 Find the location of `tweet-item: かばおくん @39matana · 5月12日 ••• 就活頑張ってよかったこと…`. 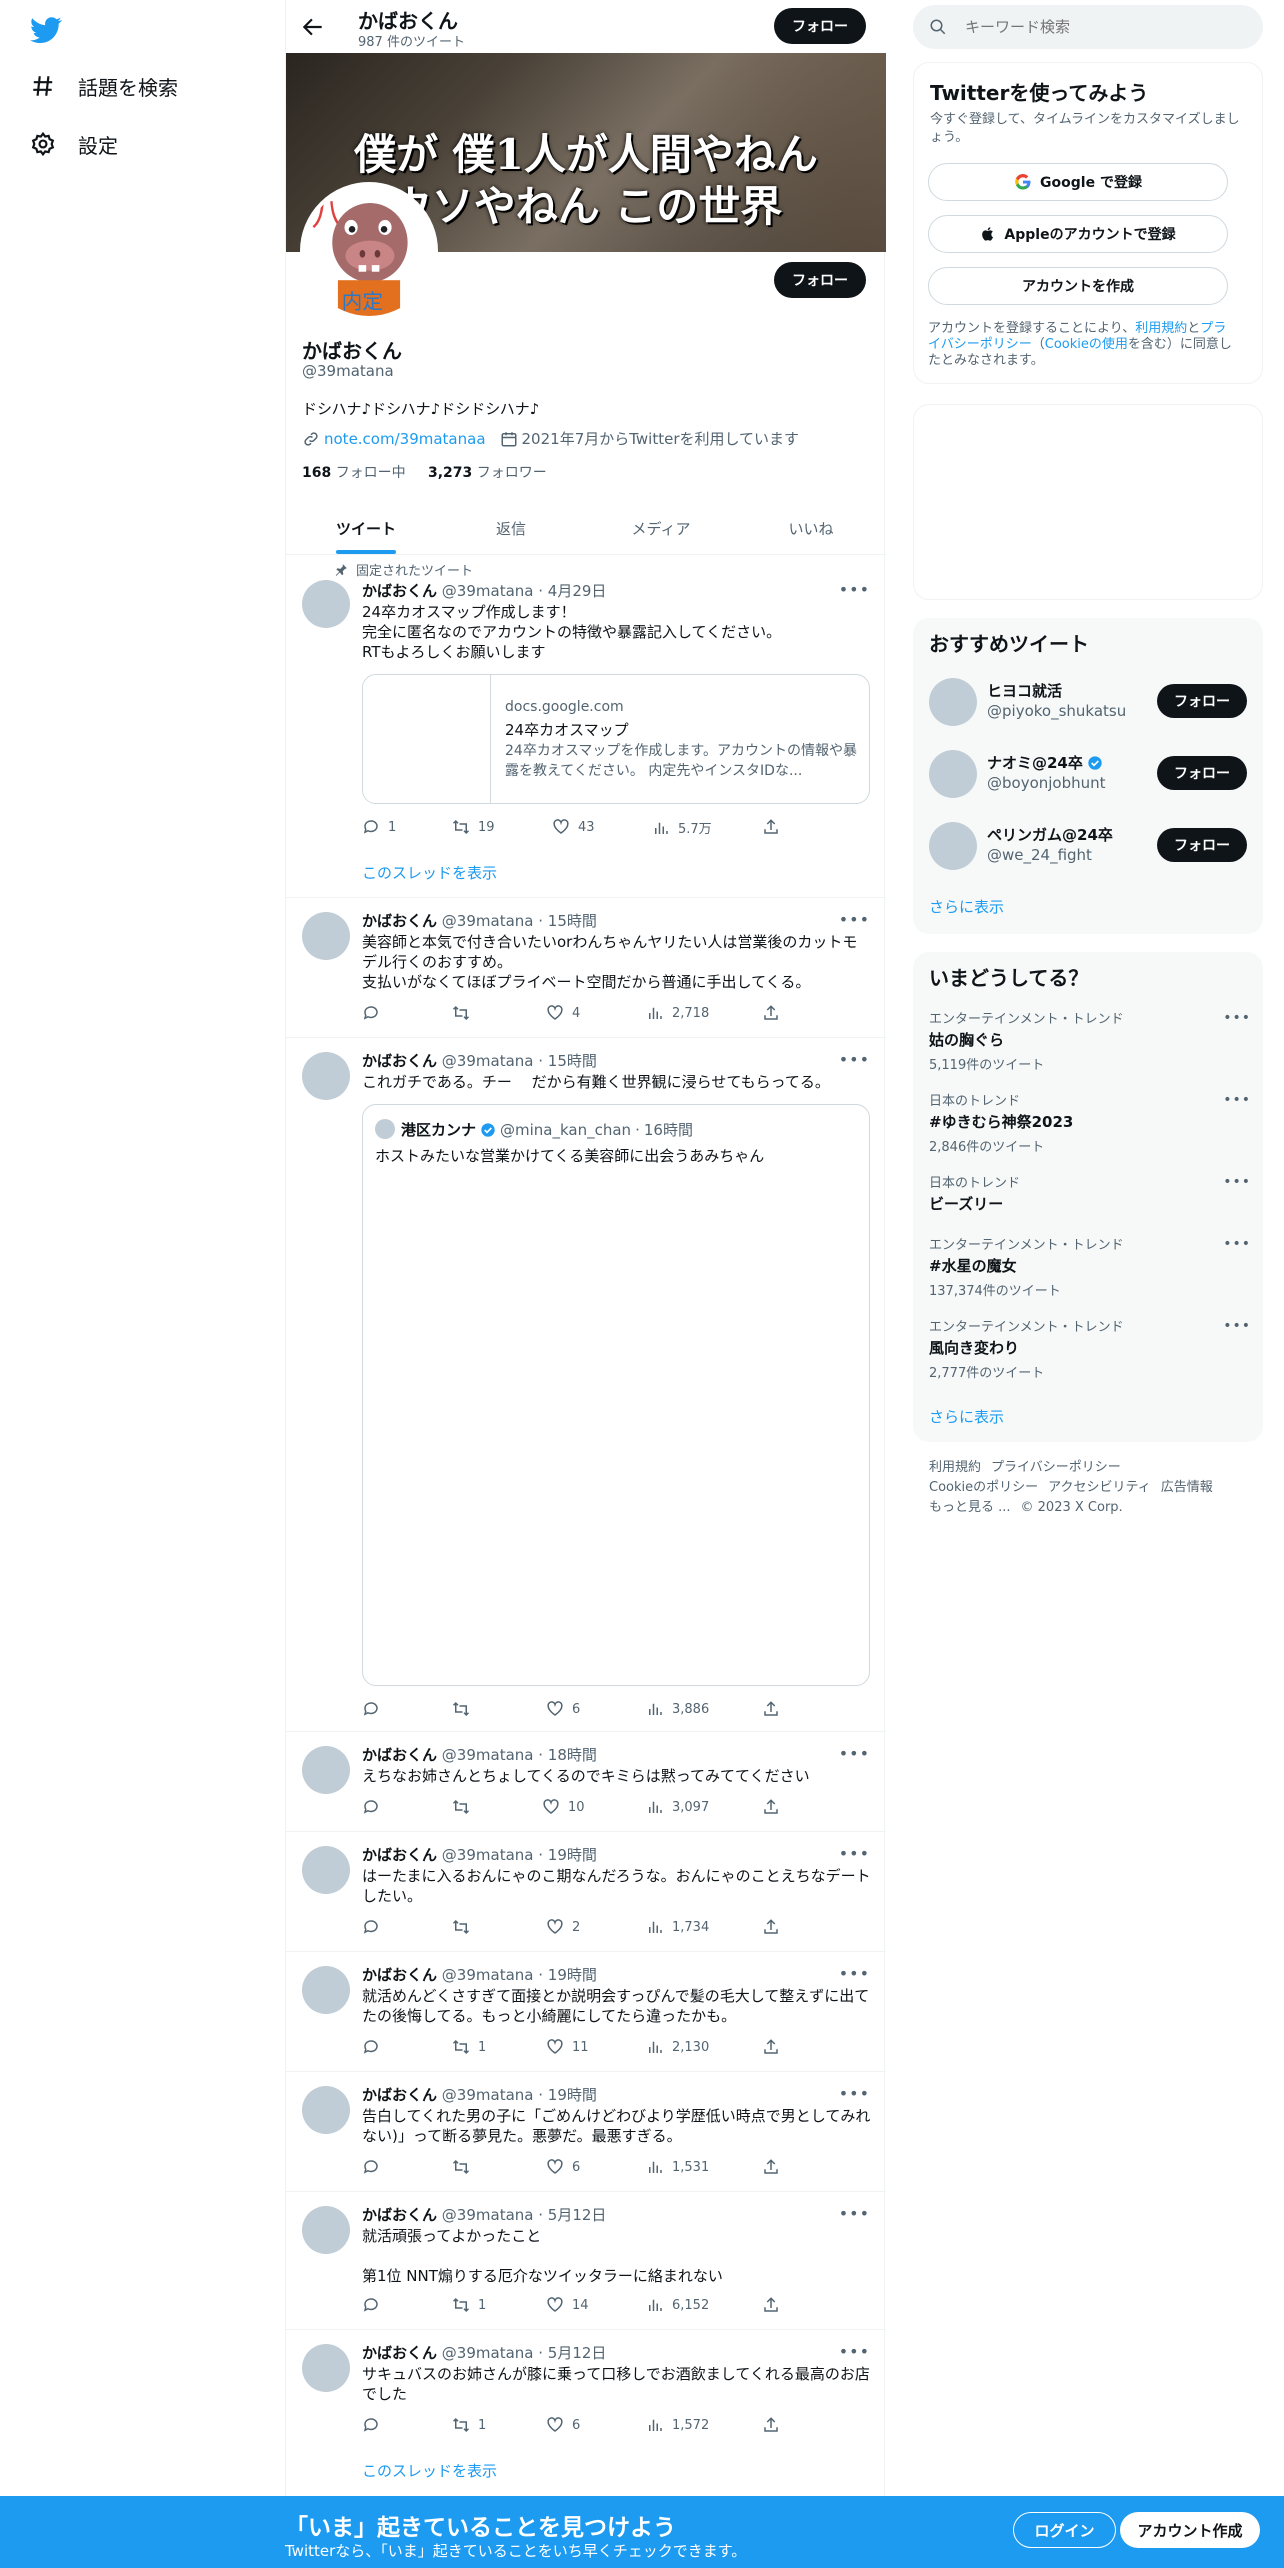

tweet-item: かばおくん @39matana · 5月12日 ••• 就活頑張ってよかったこと… is located at coordinates (586, 2261).